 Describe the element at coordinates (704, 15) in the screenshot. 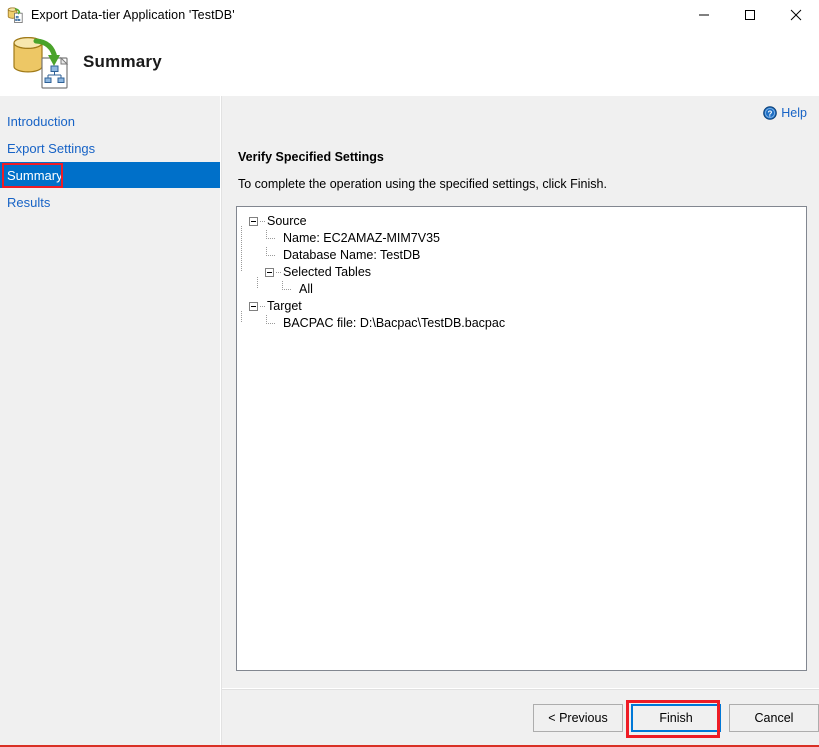

I see `minimize-button` at that location.